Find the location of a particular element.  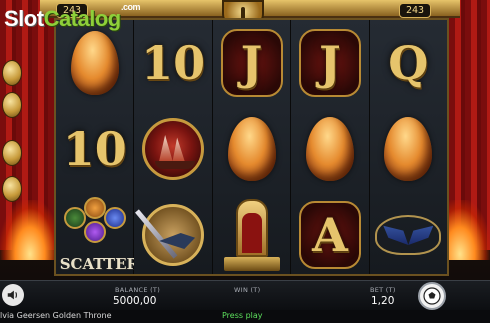

balance-label: BALANCE (T) is located at coordinates (138, 290).